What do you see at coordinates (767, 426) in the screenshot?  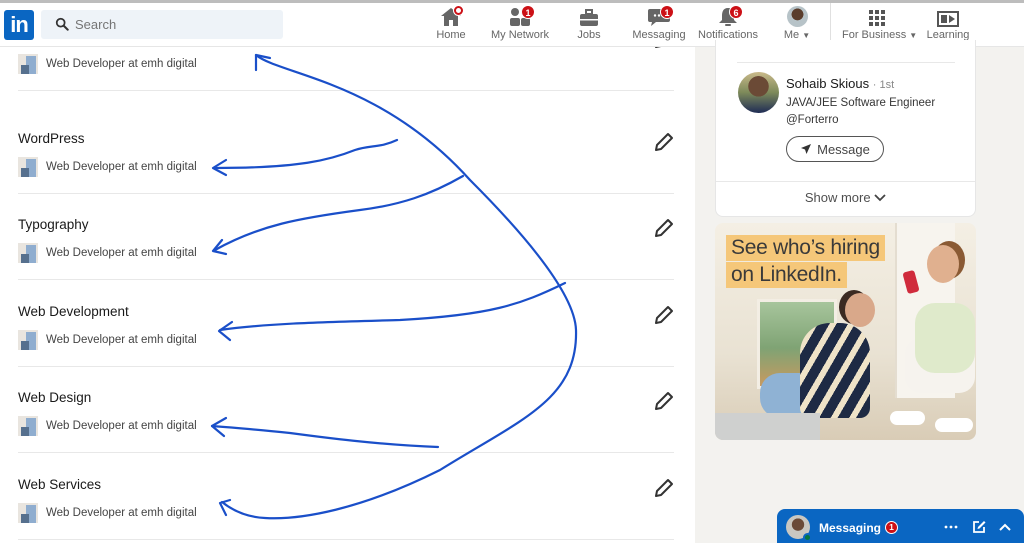 I see `ad-image-laptop` at bounding box center [767, 426].